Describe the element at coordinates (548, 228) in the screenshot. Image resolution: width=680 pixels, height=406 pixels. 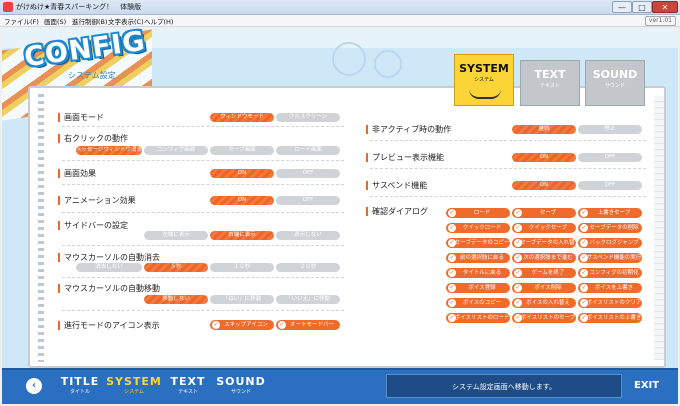
I see `checkbox-label: クイックセーブ` at that location.